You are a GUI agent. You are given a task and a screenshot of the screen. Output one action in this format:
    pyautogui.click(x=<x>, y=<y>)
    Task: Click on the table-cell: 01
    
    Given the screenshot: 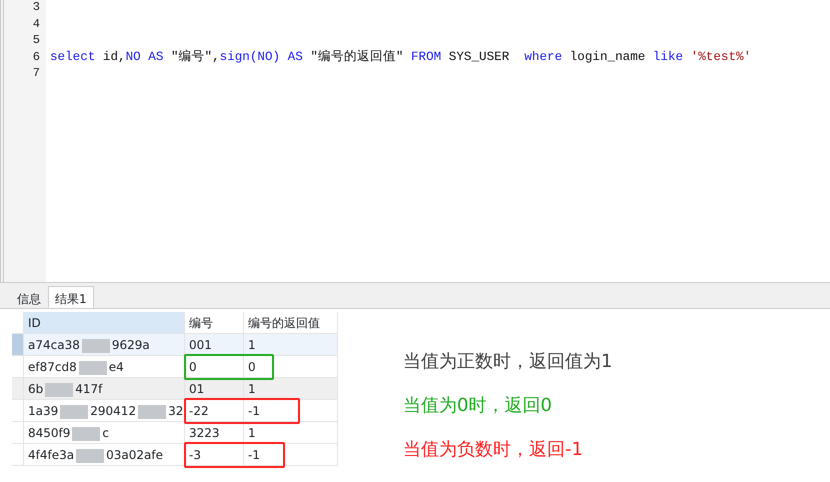 What is the action you would take?
    pyautogui.click(x=214, y=389)
    